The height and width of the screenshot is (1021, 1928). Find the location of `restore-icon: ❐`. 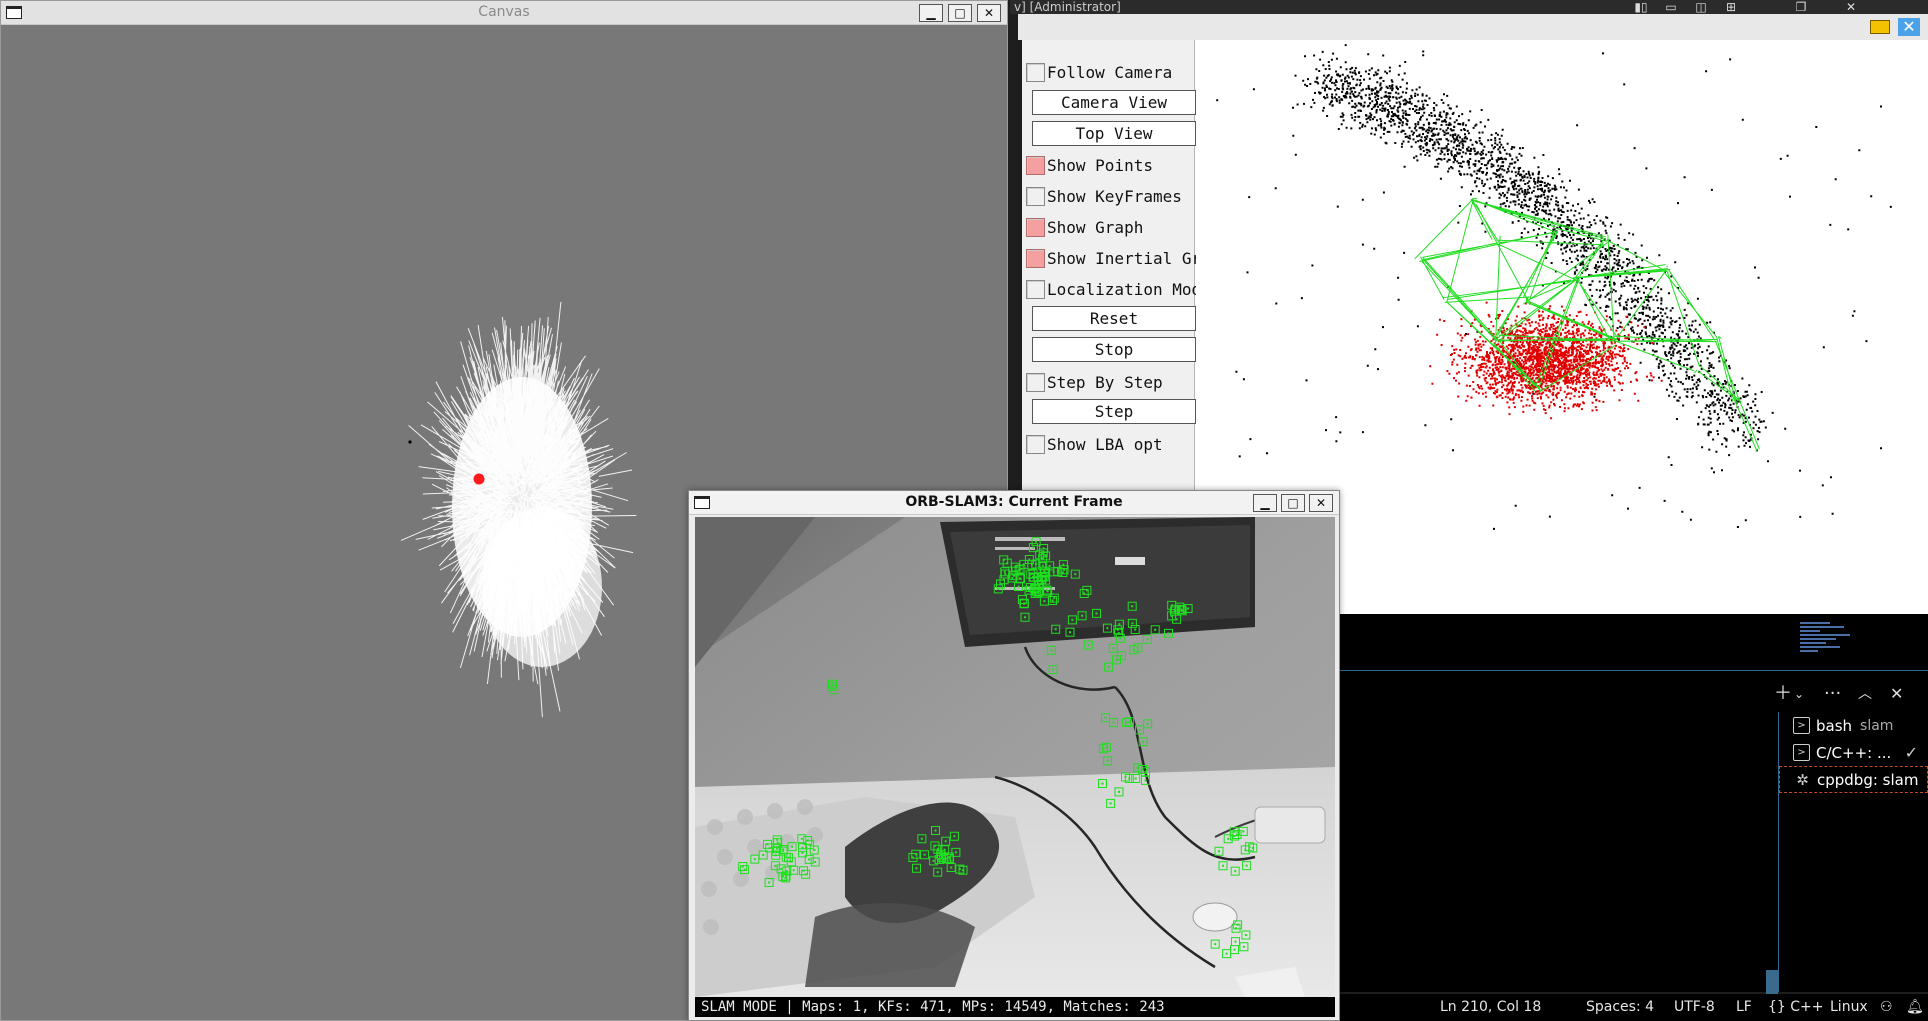

restore-icon: ❐ is located at coordinates (1801, 7).